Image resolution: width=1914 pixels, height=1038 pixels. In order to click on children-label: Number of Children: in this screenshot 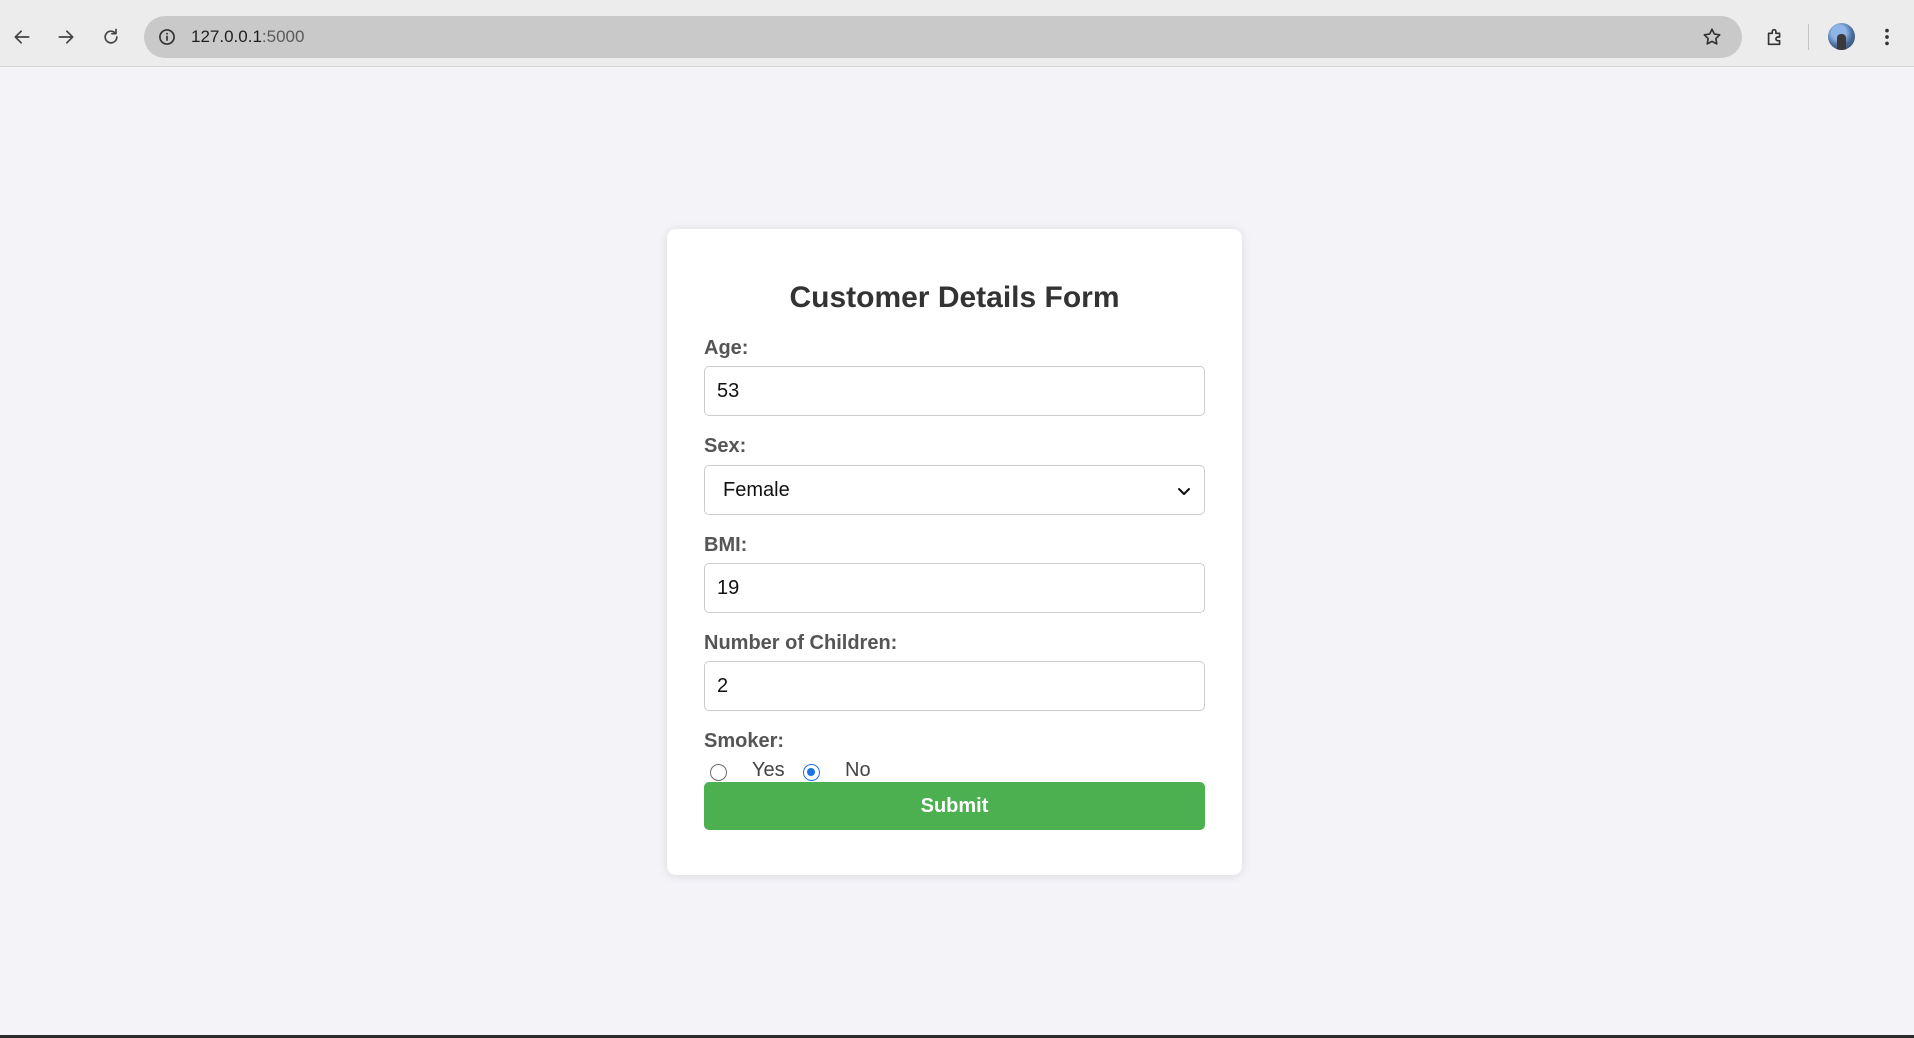, I will do `click(801, 643)`.